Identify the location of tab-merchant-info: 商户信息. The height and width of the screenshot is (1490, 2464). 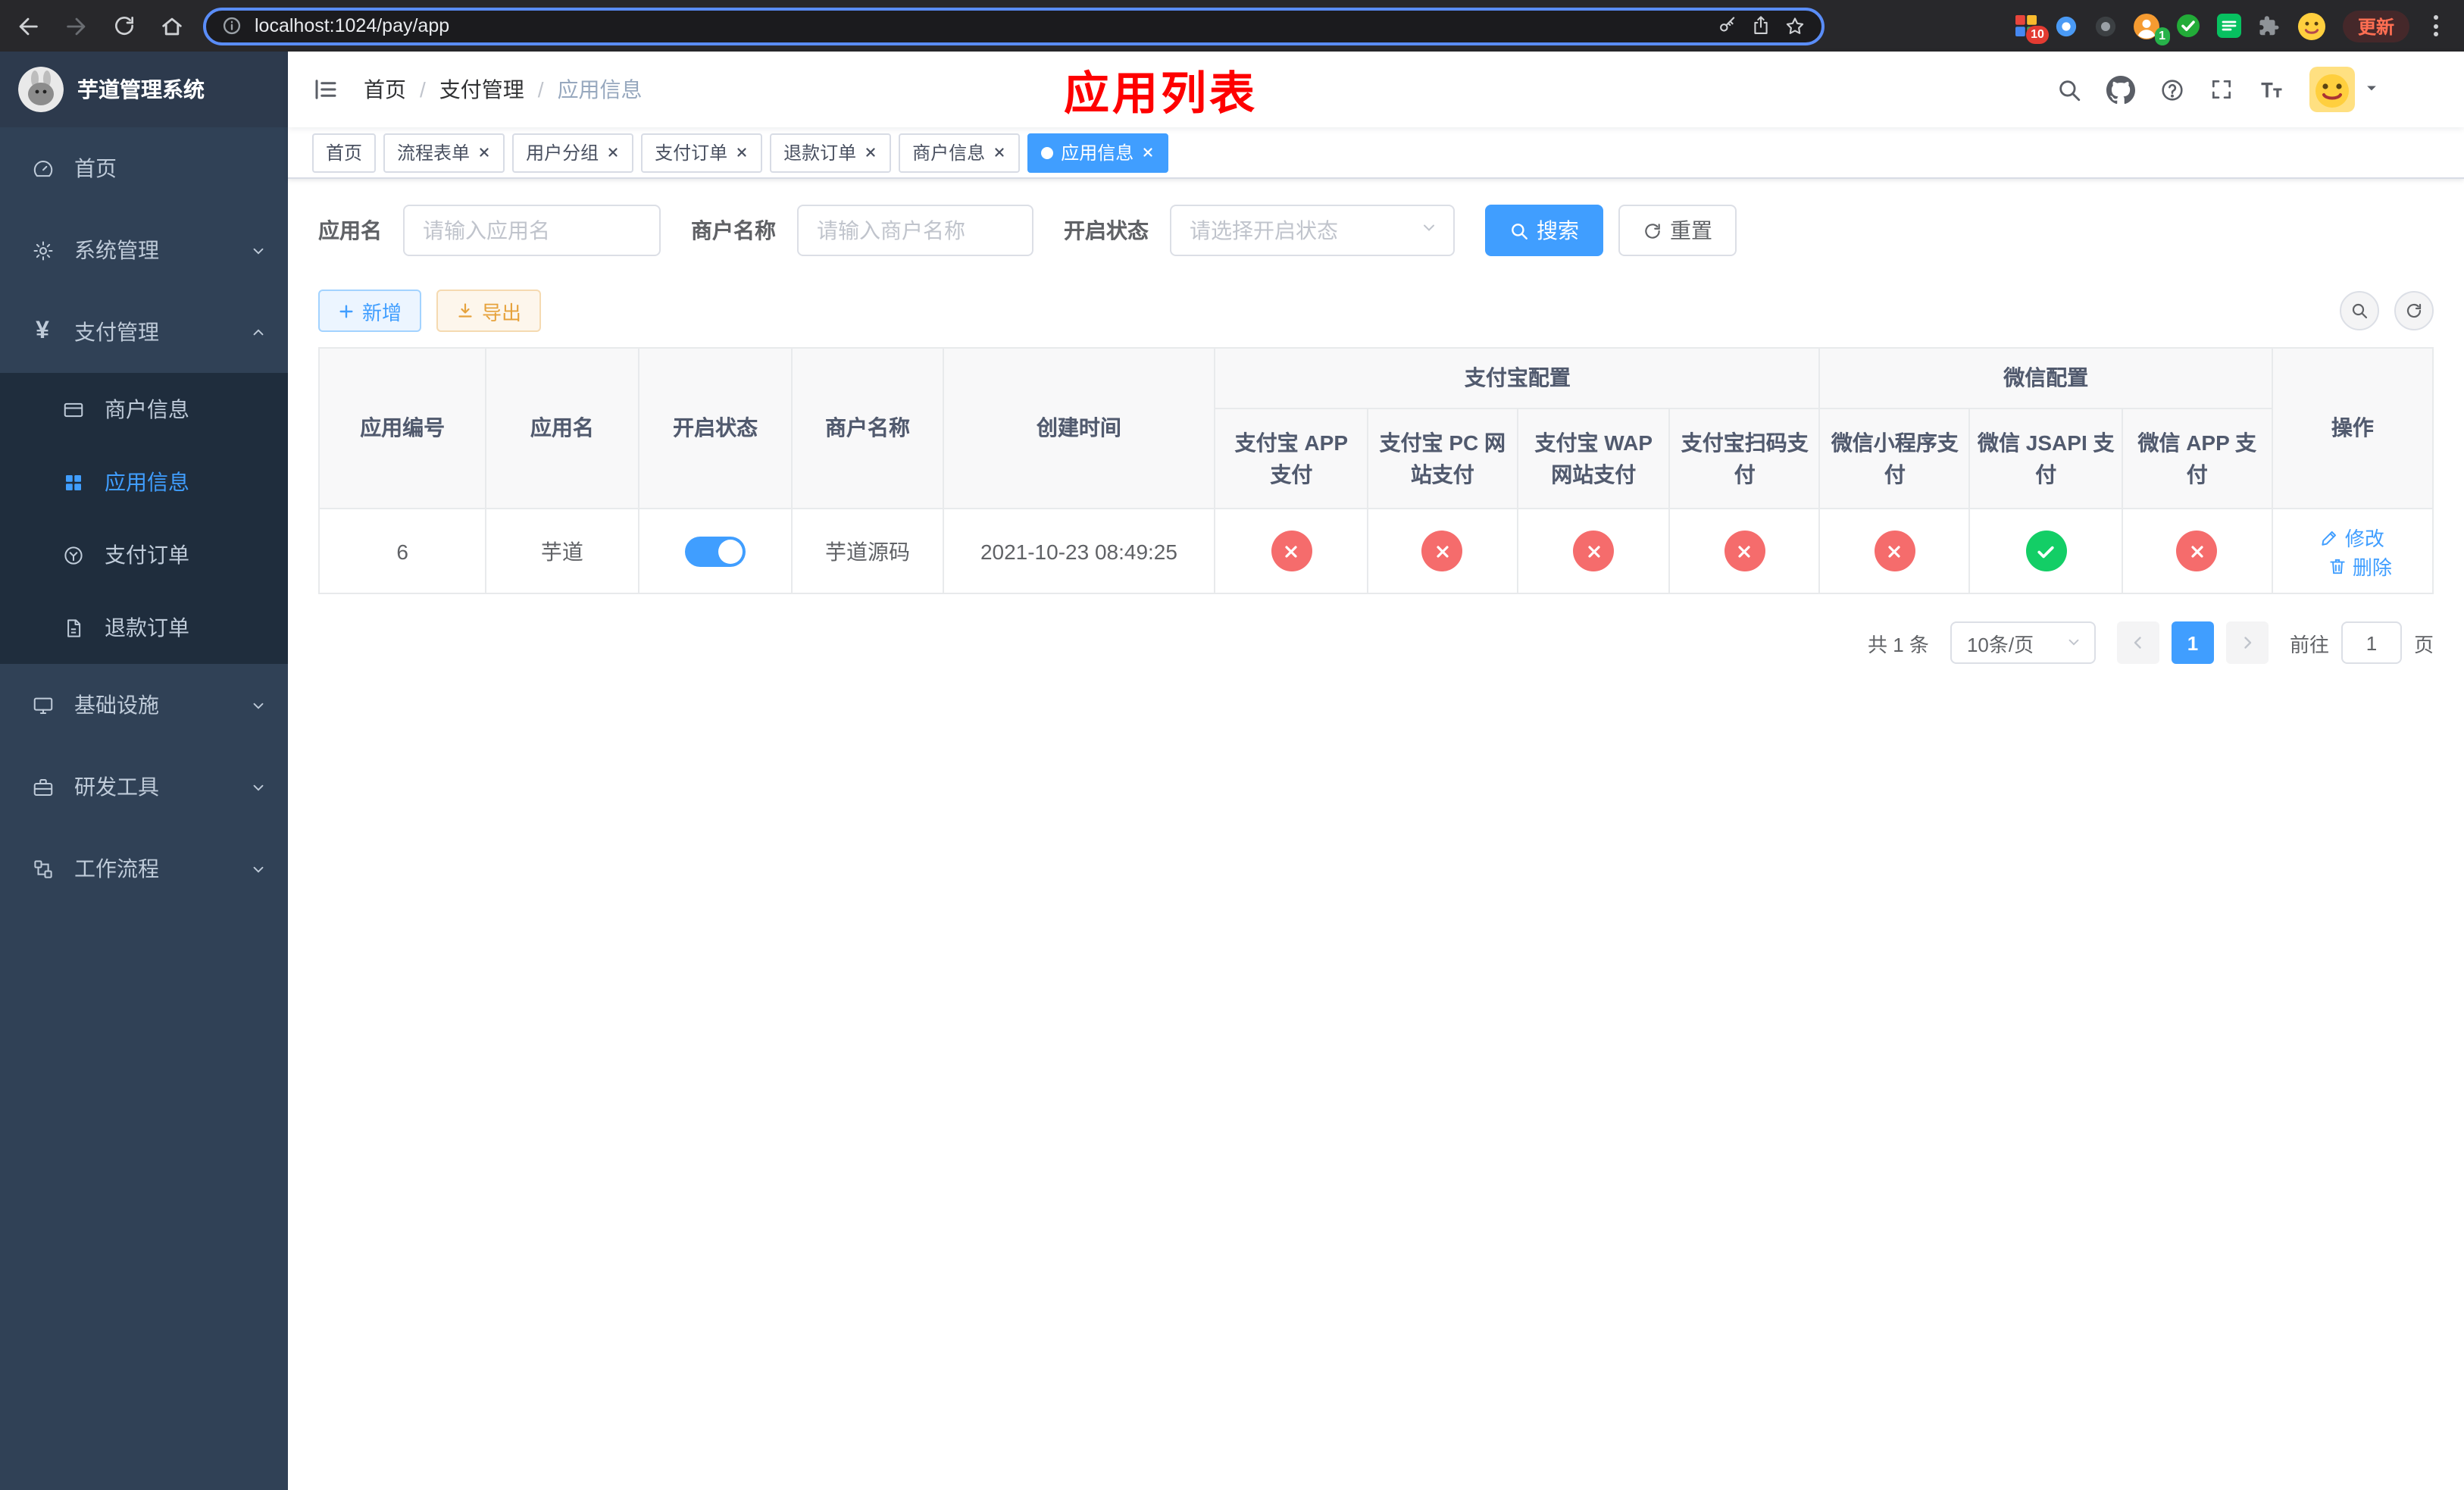
(960, 152).